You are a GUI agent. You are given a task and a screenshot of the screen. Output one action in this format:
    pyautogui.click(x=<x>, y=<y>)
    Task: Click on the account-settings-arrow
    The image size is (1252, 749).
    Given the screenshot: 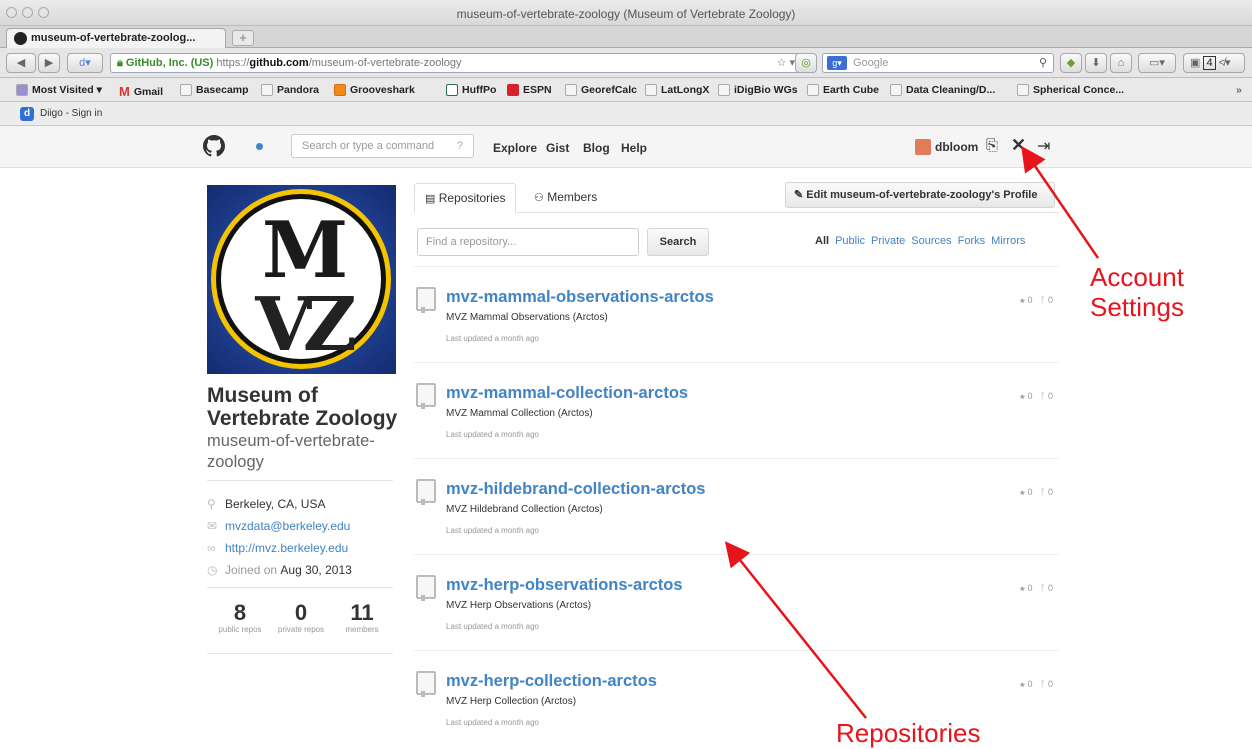 What is the action you would take?
    pyautogui.click(x=1060, y=202)
    